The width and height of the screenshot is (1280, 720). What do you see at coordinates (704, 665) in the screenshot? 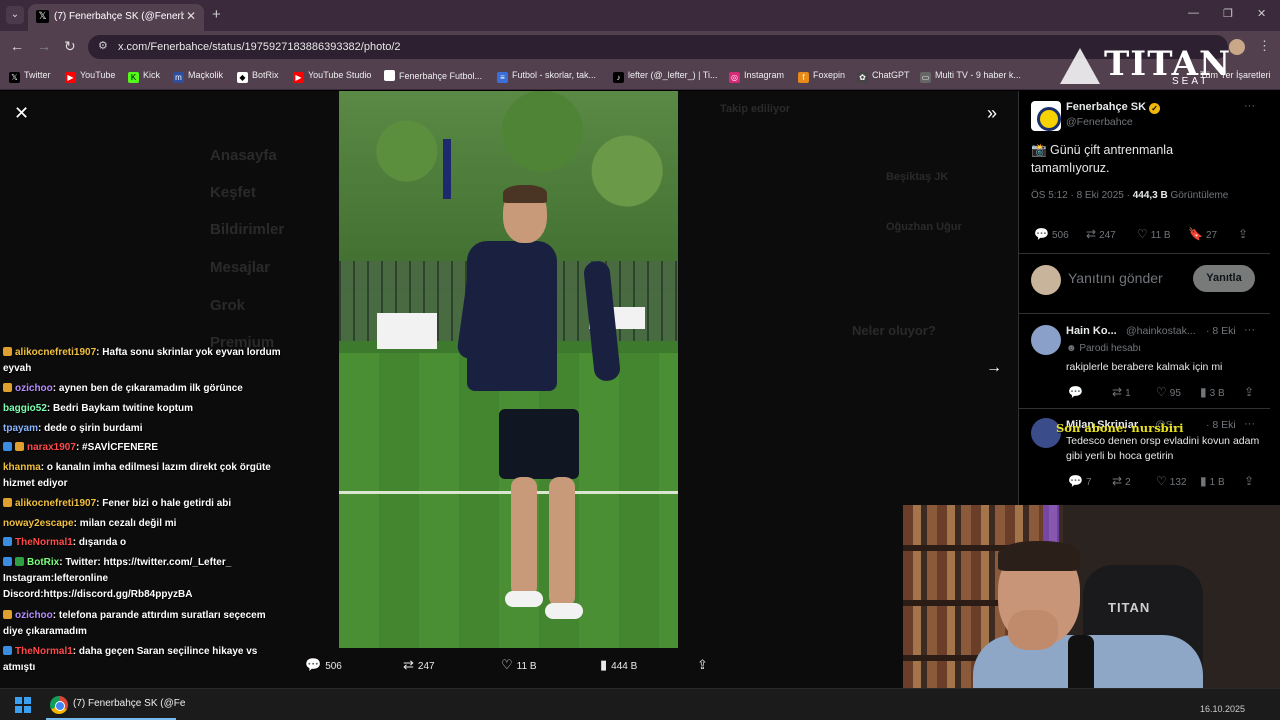
I see `photo-share-button: ⇪` at bounding box center [704, 665].